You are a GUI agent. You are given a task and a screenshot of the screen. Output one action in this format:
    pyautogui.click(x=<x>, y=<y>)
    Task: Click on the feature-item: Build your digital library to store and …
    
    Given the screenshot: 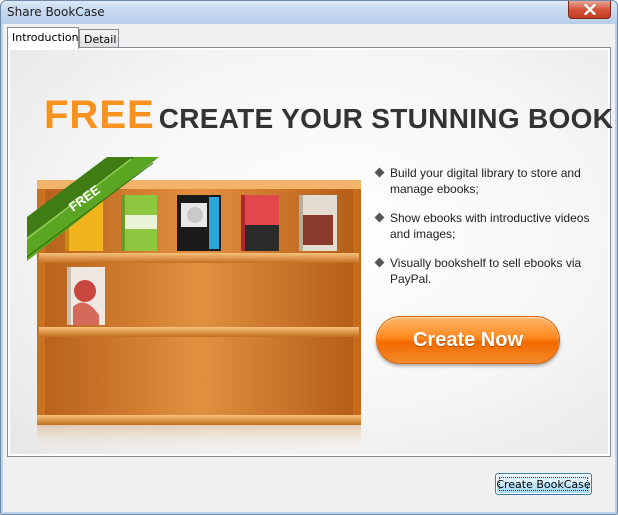 What is the action you would take?
    pyautogui.click(x=490, y=181)
    